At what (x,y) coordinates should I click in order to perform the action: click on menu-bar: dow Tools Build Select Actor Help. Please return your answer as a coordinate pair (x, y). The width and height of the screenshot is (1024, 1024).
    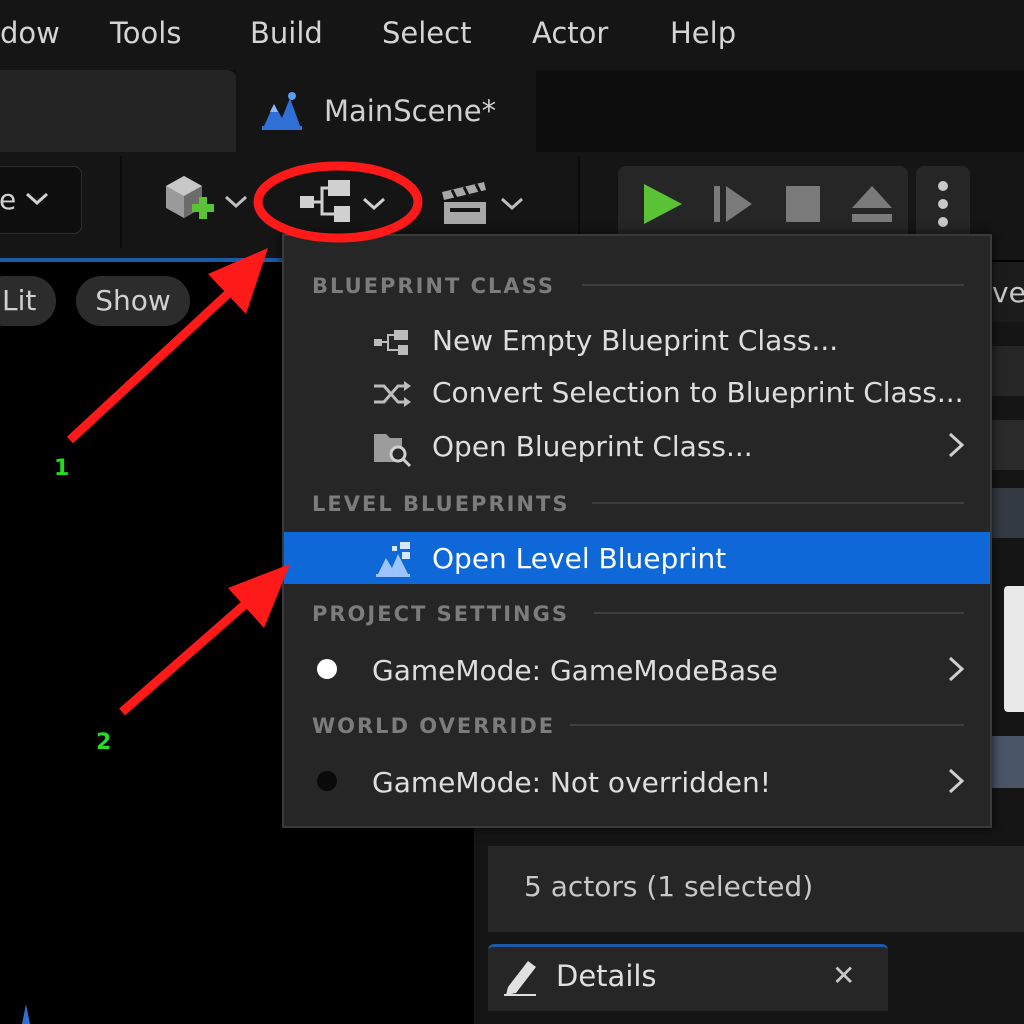
    Looking at the image, I should click on (512, 35).